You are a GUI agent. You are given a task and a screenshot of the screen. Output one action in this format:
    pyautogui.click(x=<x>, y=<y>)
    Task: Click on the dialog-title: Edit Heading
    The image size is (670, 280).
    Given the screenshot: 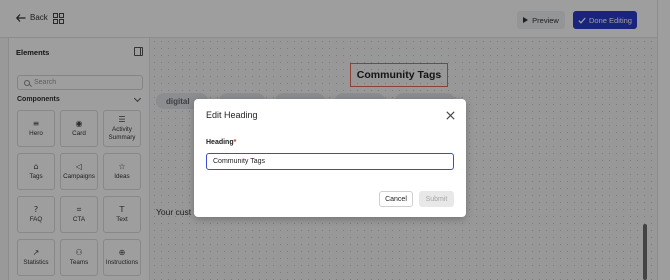 What is the action you would take?
    pyautogui.click(x=232, y=115)
    